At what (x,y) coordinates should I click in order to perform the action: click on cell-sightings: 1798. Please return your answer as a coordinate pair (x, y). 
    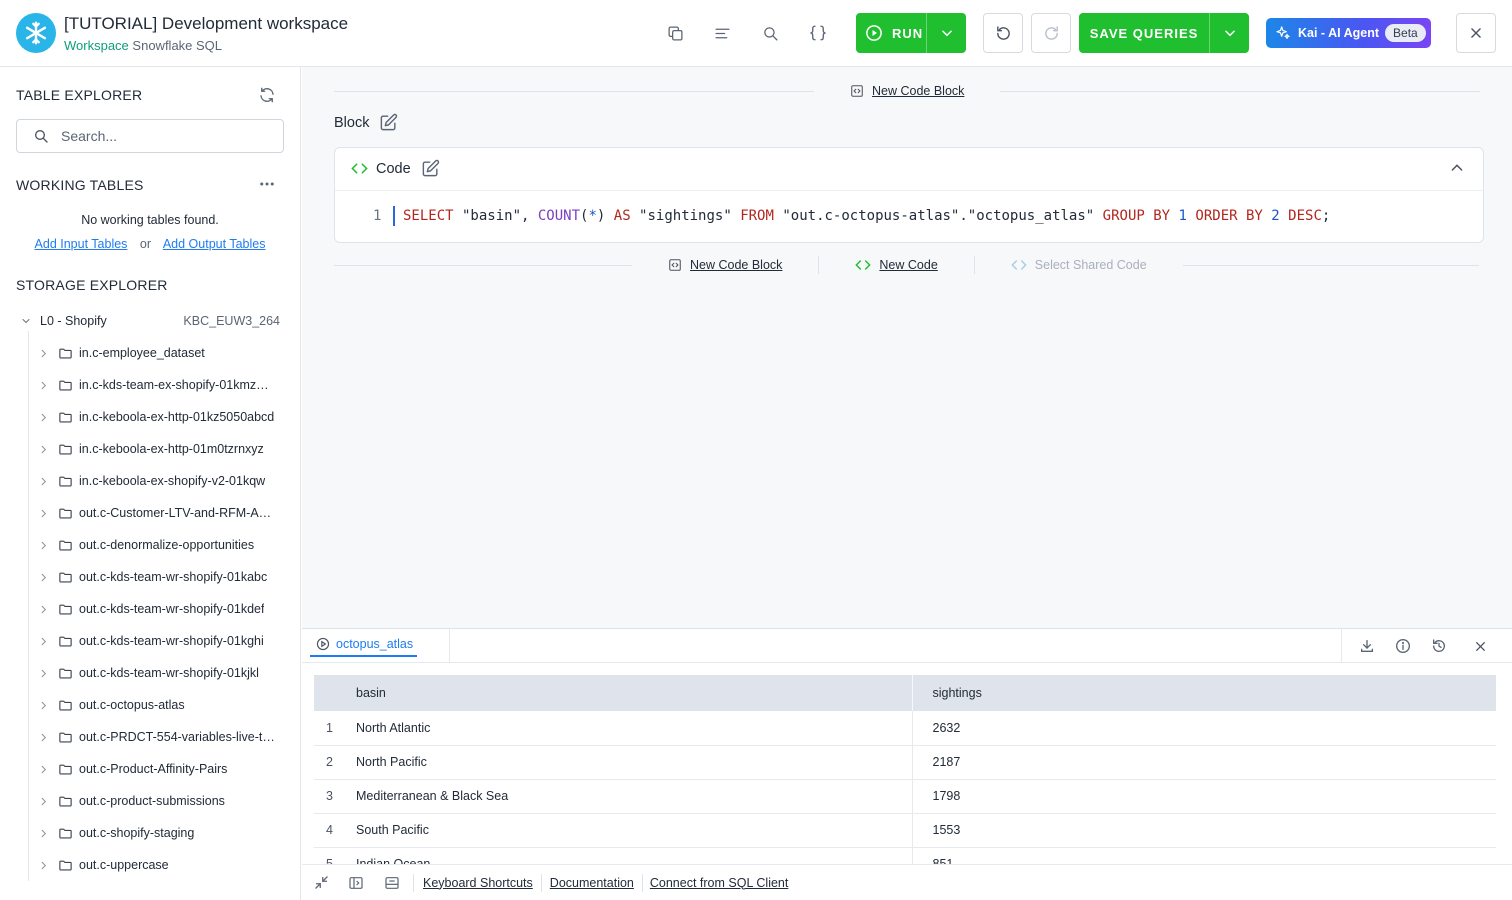
    Looking at the image, I should click on (1204, 796).